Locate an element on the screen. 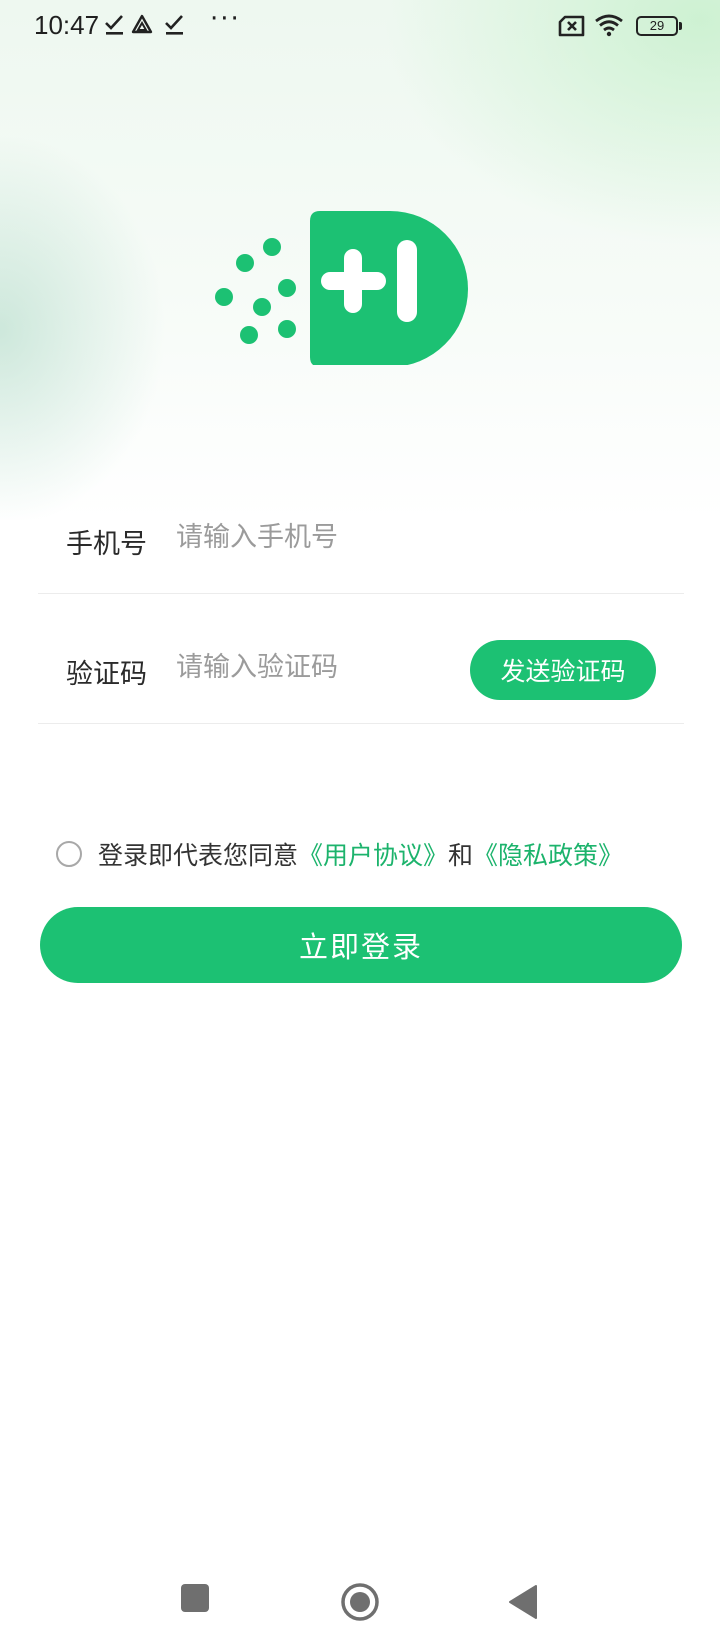 The height and width of the screenshot is (1650, 720). phone-input is located at coordinates (316, 537).